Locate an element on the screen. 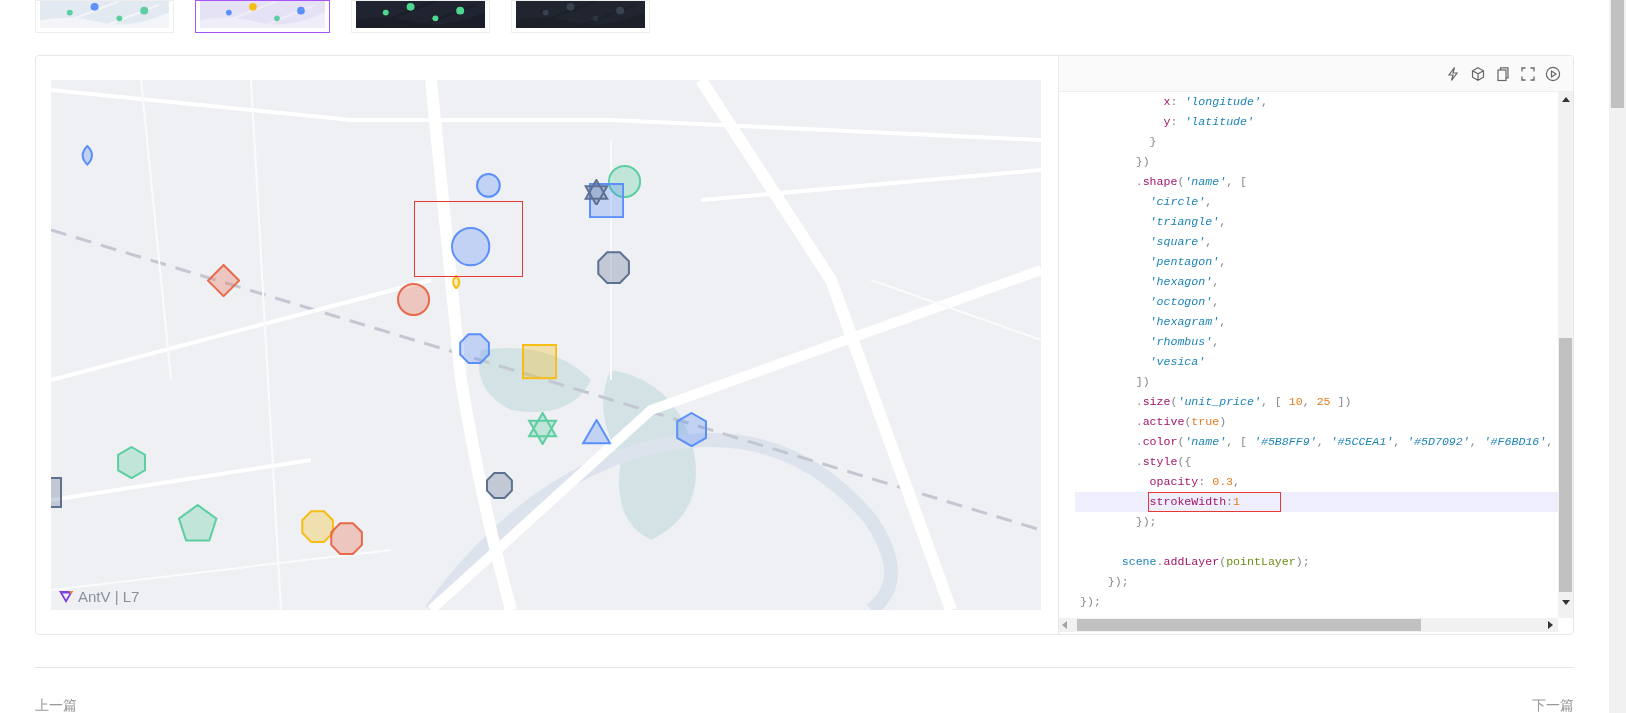 This screenshot has width=1626, height=713. copy-icon is located at coordinates (1503, 73).